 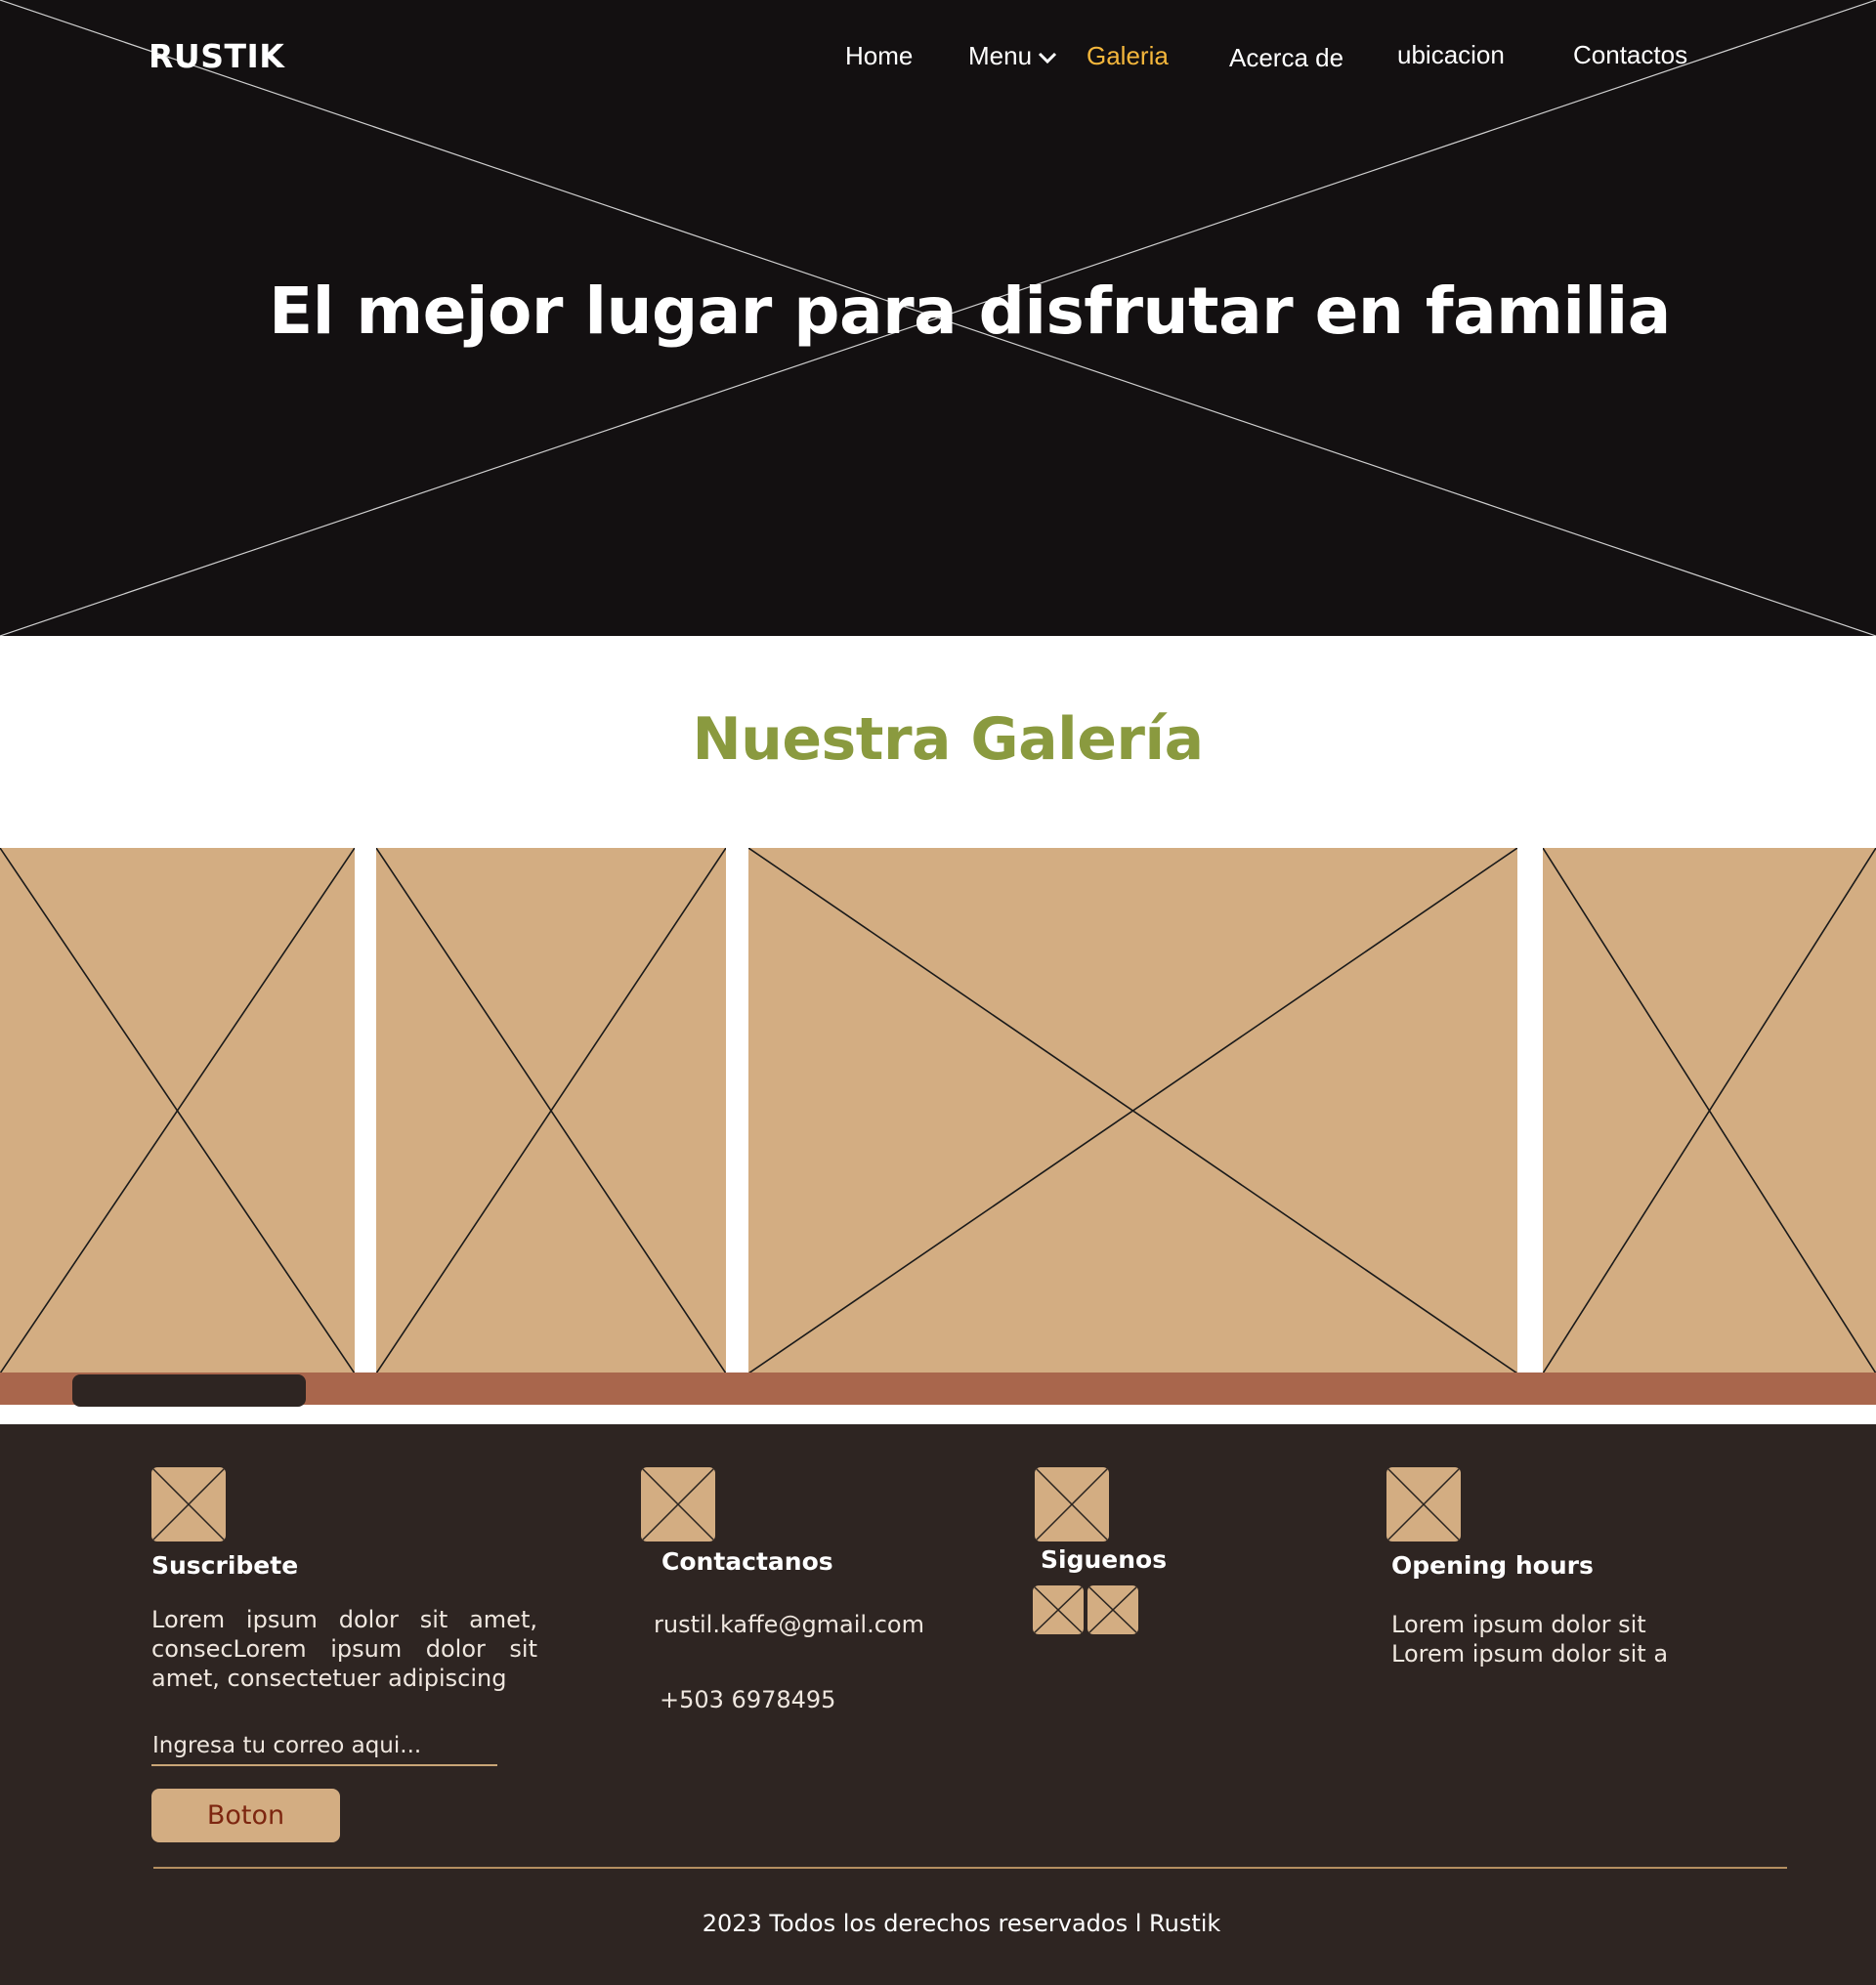 What do you see at coordinates (678, 1504) in the screenshot?
I see `contact-icon` at bounding box center [678, 1504].